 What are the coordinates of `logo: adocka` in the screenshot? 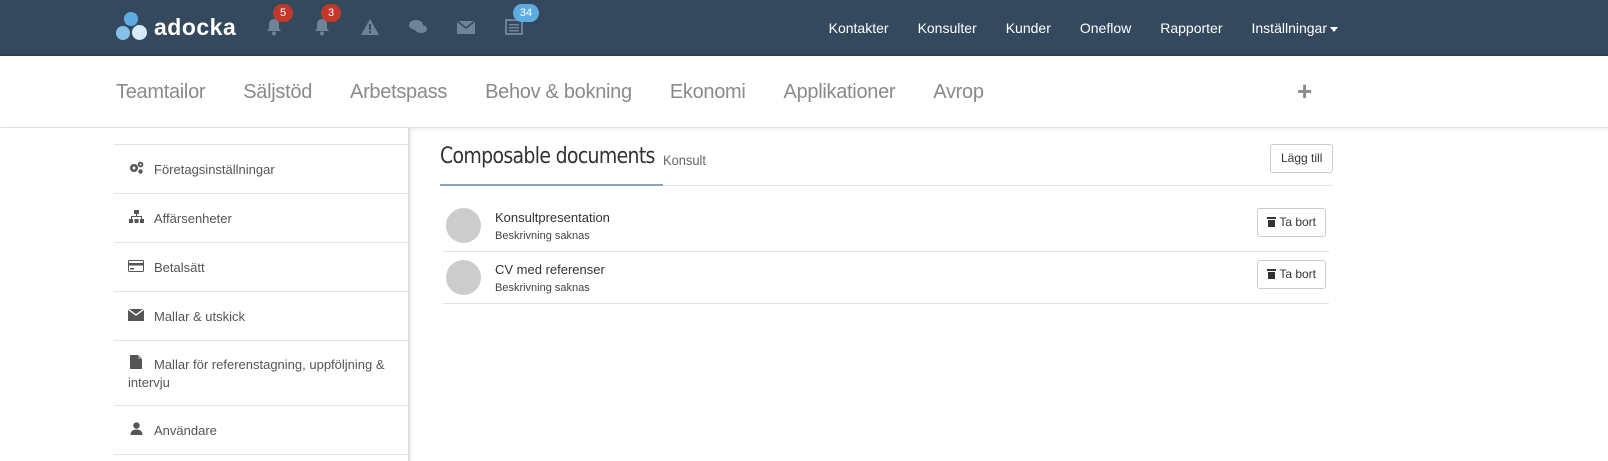 It's located at (176, 27).